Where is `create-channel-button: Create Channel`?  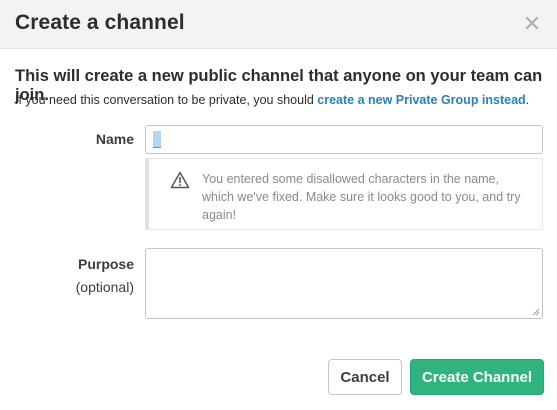 create-channel-button: Create Channel is located at coordinates (477, 377).